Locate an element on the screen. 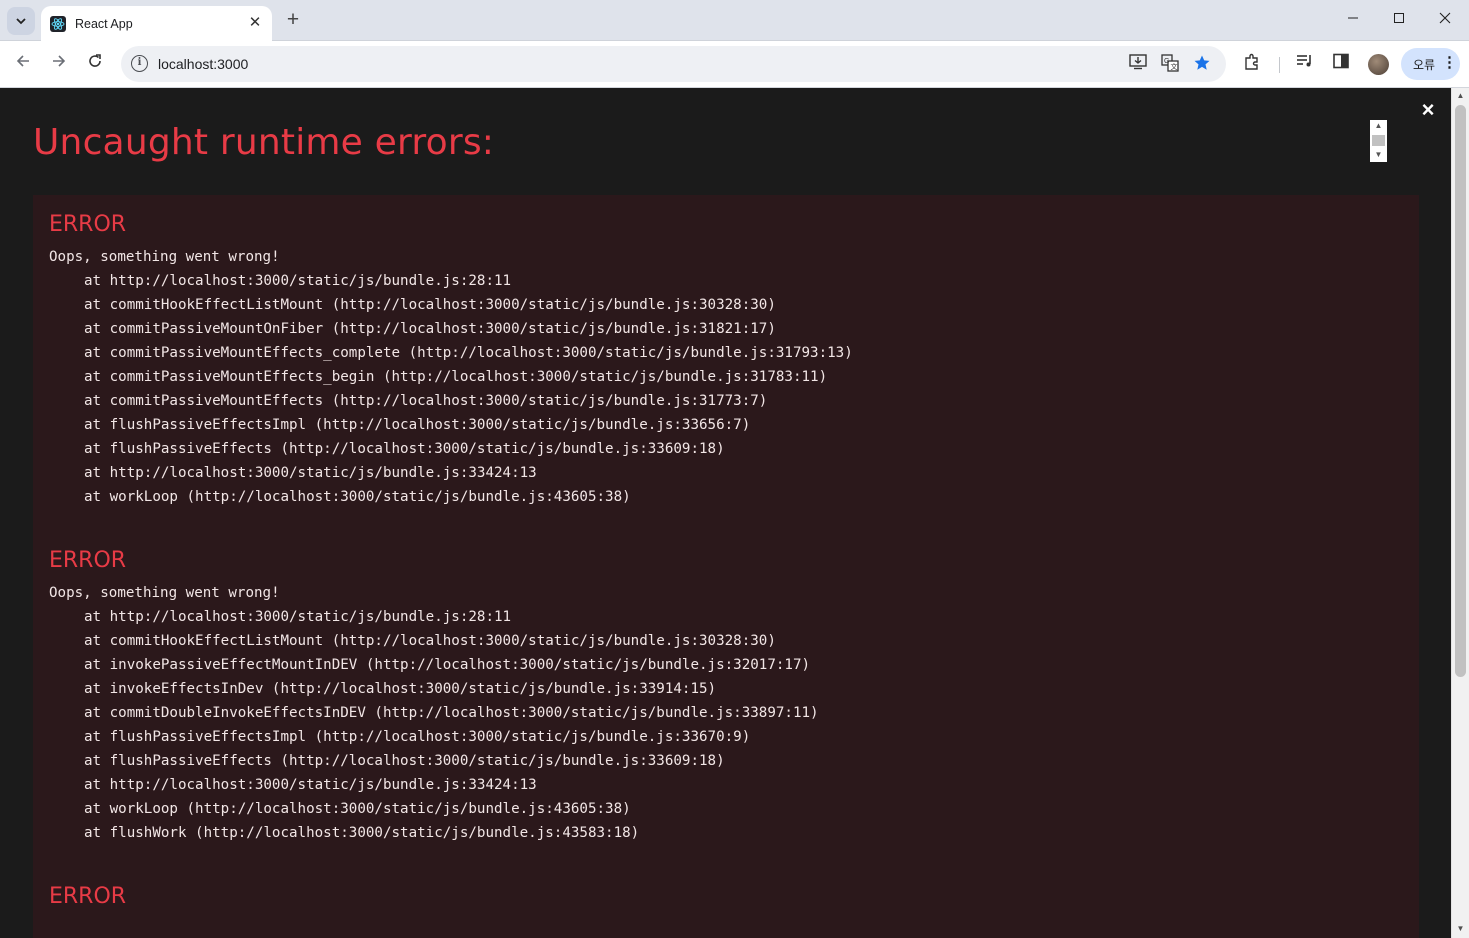 This screenshot has height=938, width=1469. browser-toolbar: i localhost:3000 G文 오류 ⋮ is located at coordinates (734, 64).